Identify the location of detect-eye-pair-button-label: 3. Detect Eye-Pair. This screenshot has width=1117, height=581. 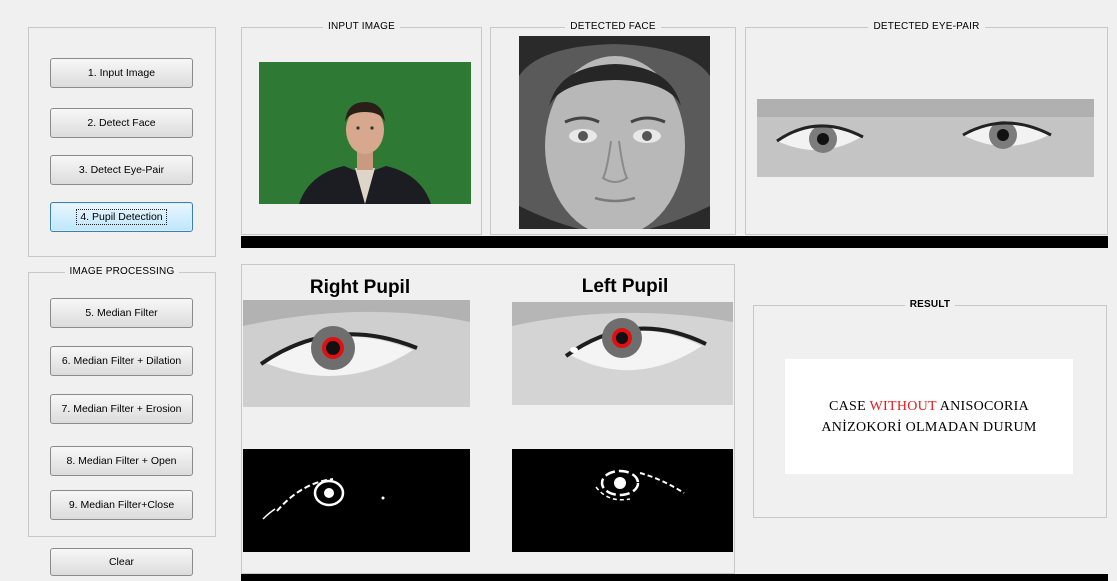
(121, 170).